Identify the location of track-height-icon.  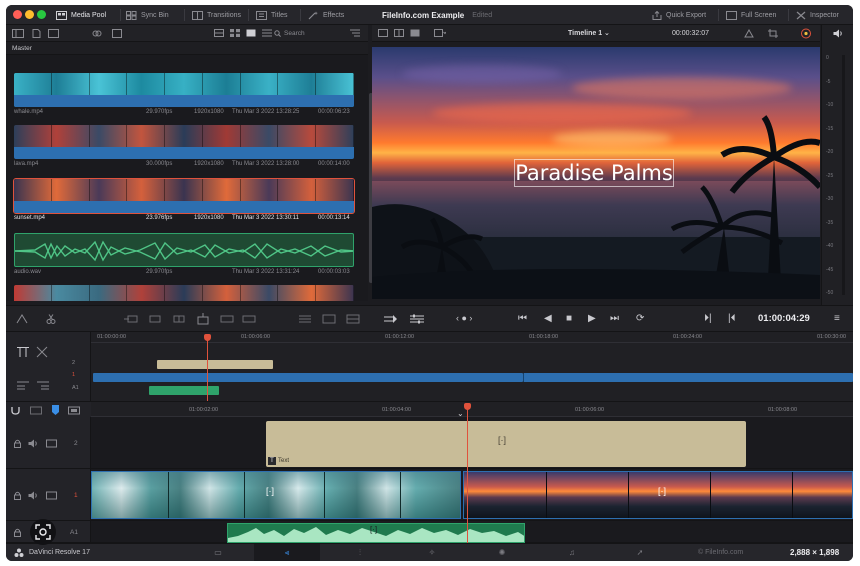
(23, 385).